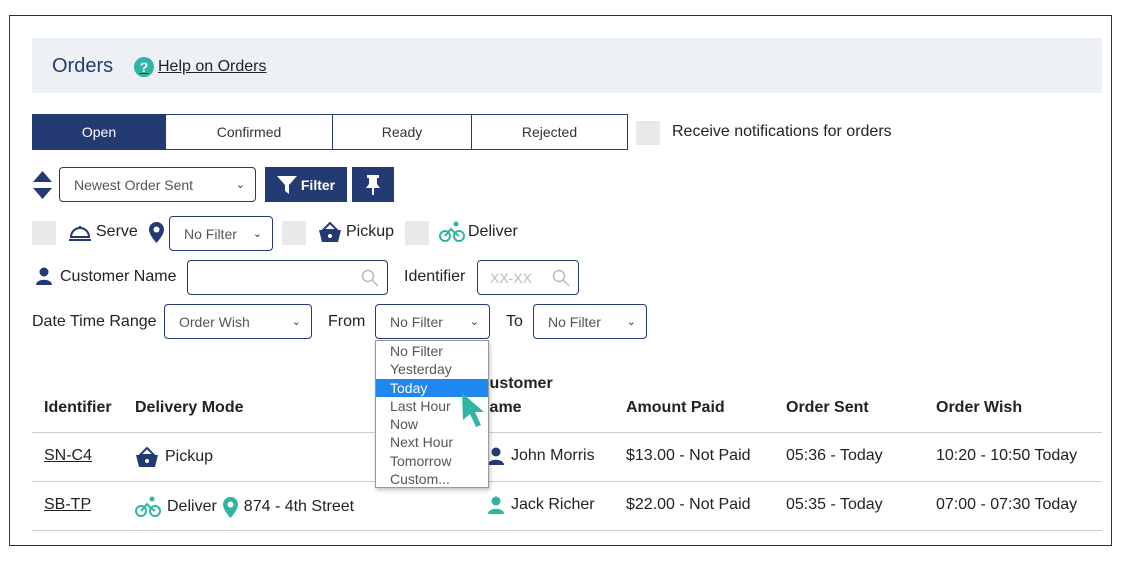 This screenshot has height=564, width=1124. I want to click on location-select: No Filter ⌄, so click(221, 233).